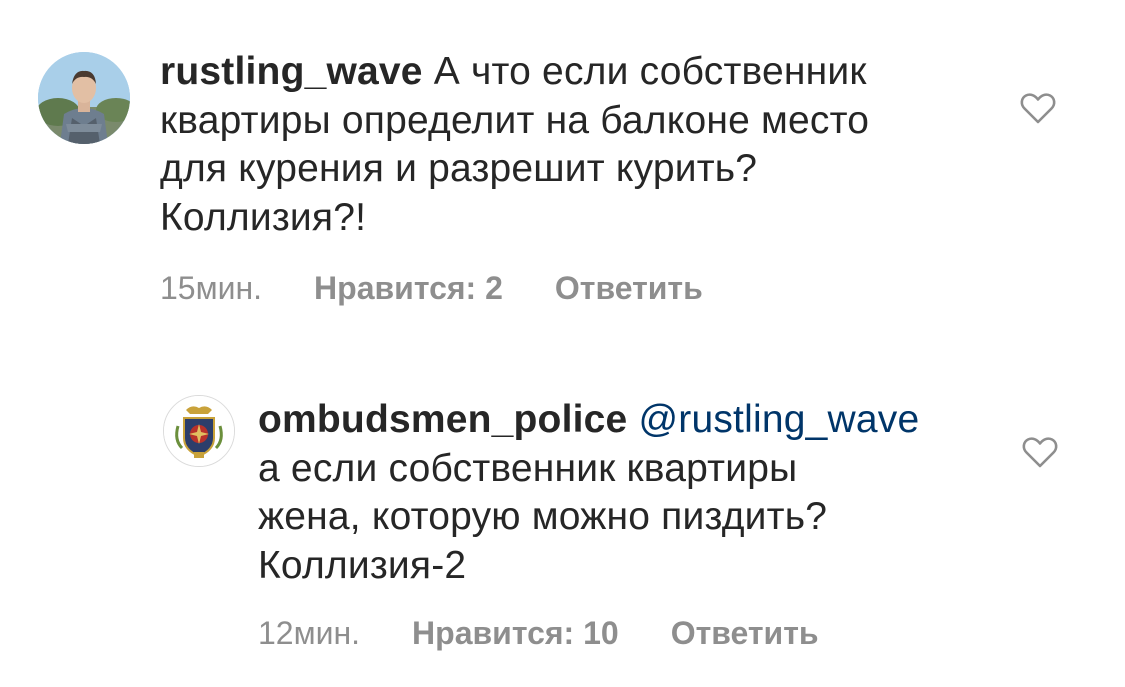 Image resolution: width=1125 pixels, height=687 pixels. Describe the element at coordinates (515, 633) in the screenshot. I see `likes-count: Нравится: 10` at that location.